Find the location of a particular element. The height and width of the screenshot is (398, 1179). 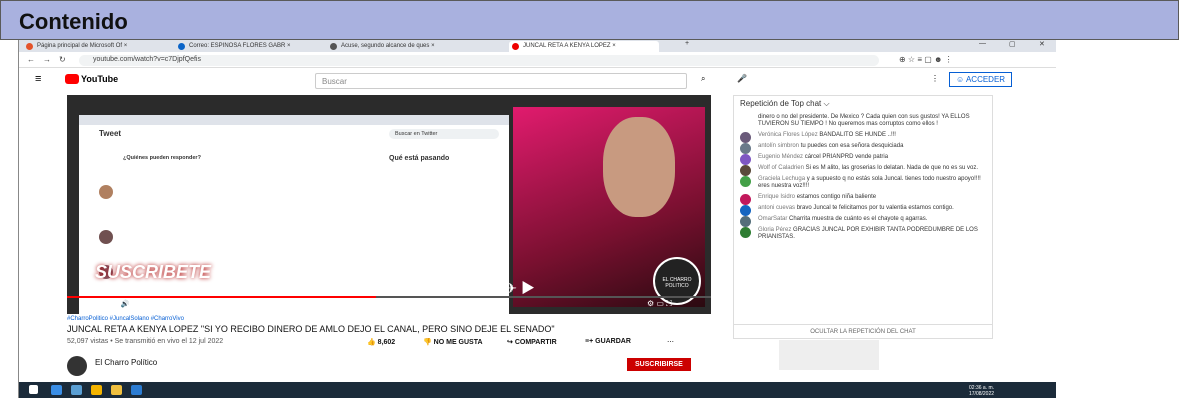

chat-author: Gloria Pérez is located at coordinates (775, 230).